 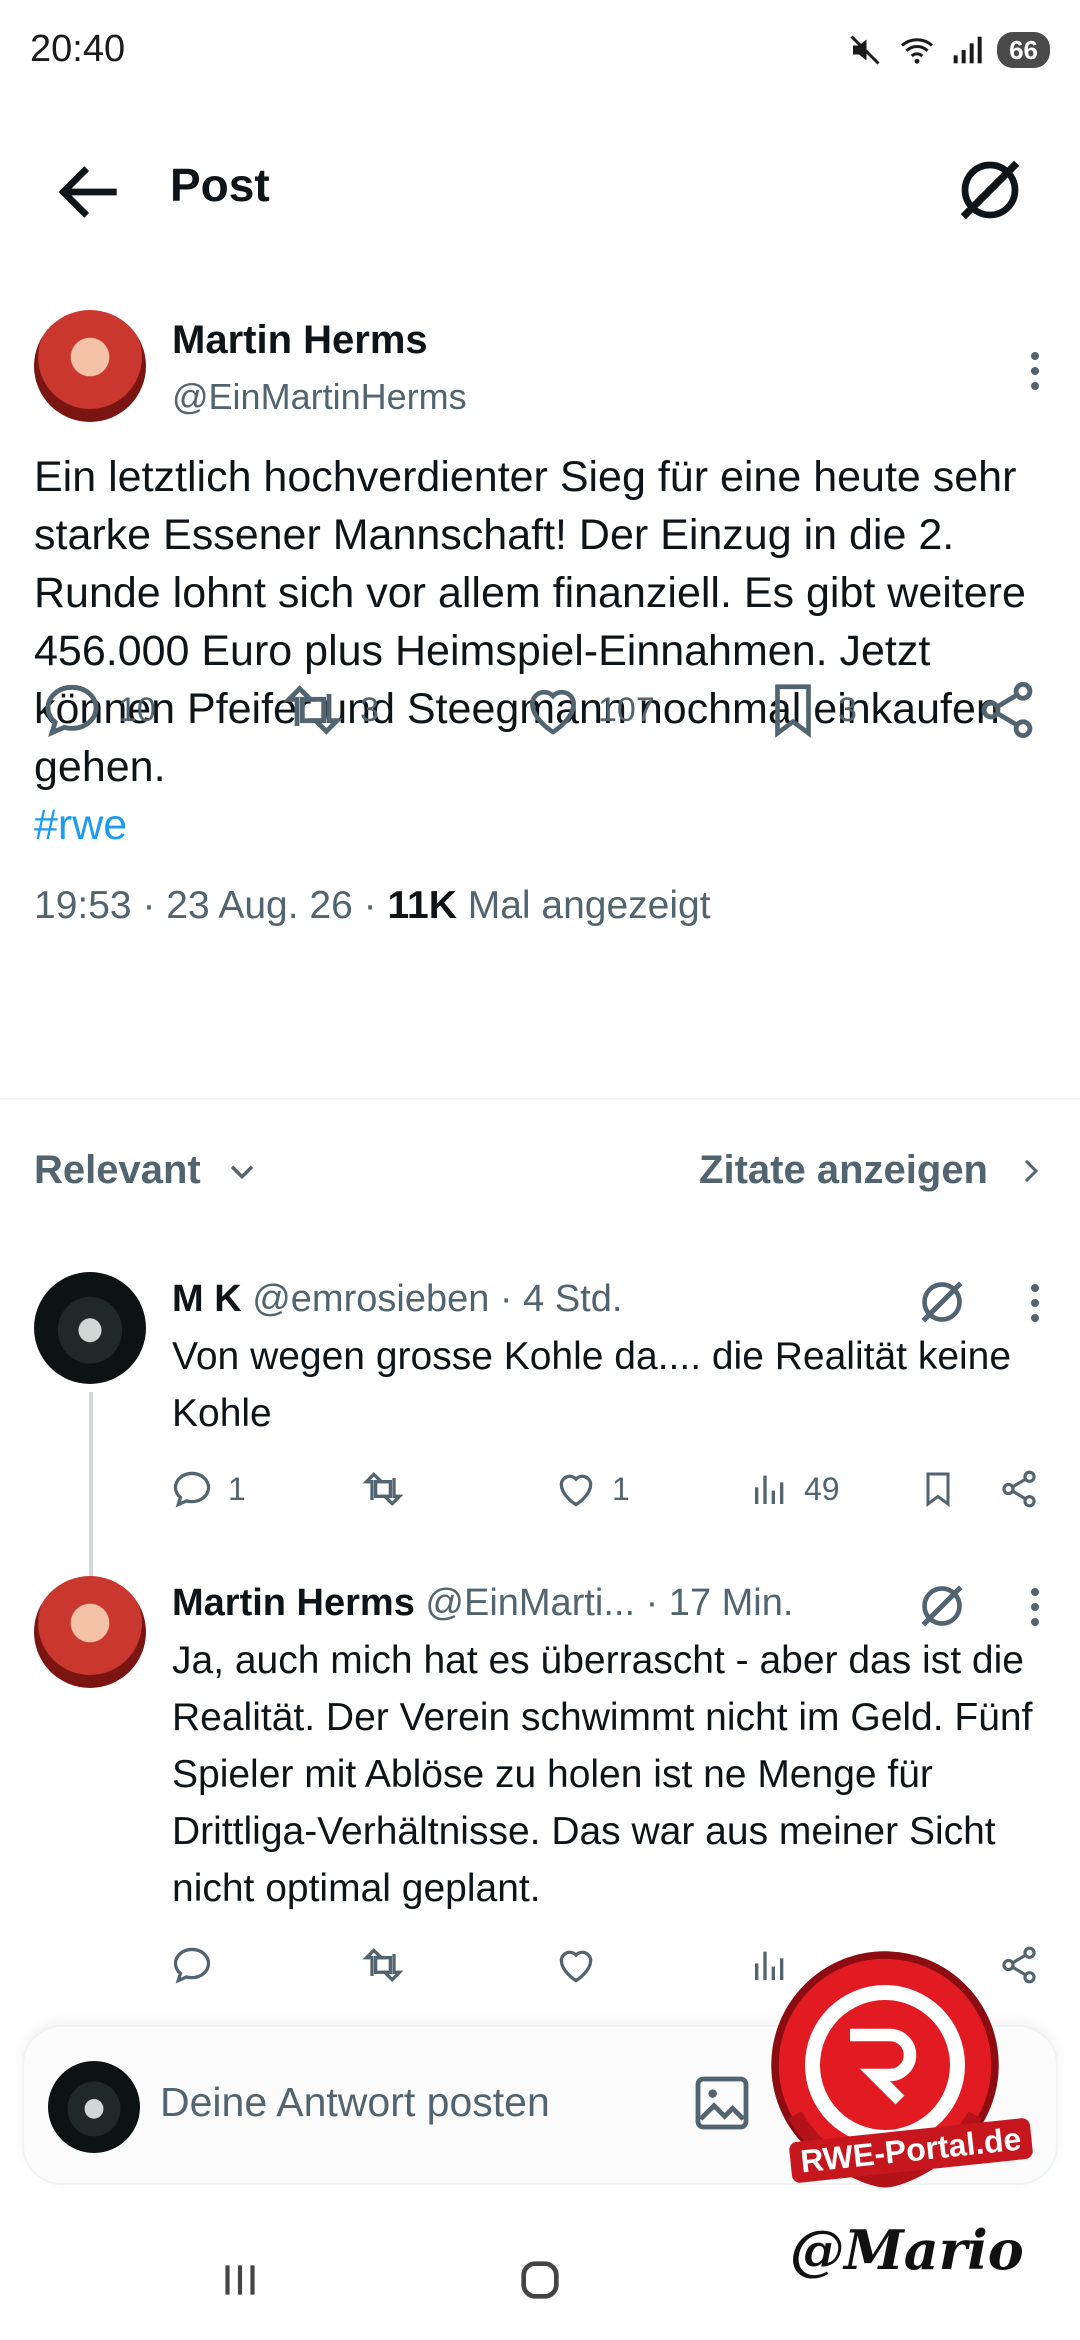 I want to click on reply-time: · 4 Std., so click(x=561, y=1299).